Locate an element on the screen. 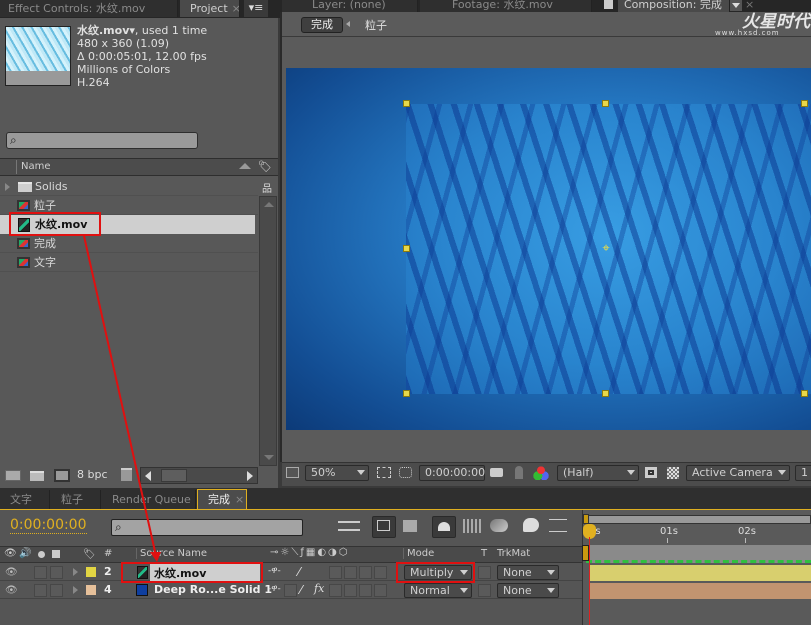  annotation-arrow is located at coordinates (122, 398).